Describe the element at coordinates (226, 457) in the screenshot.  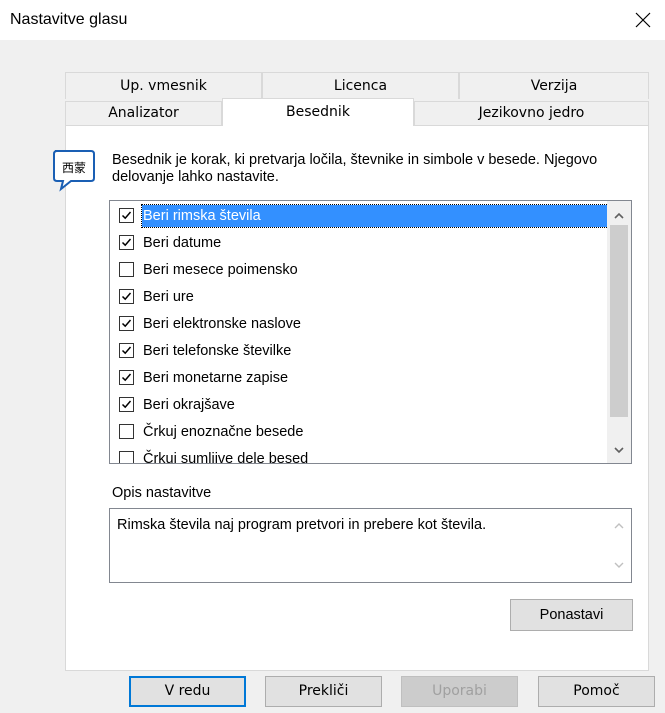
I see `list-item-label: Črkuj sumljive dele besed` at that location.